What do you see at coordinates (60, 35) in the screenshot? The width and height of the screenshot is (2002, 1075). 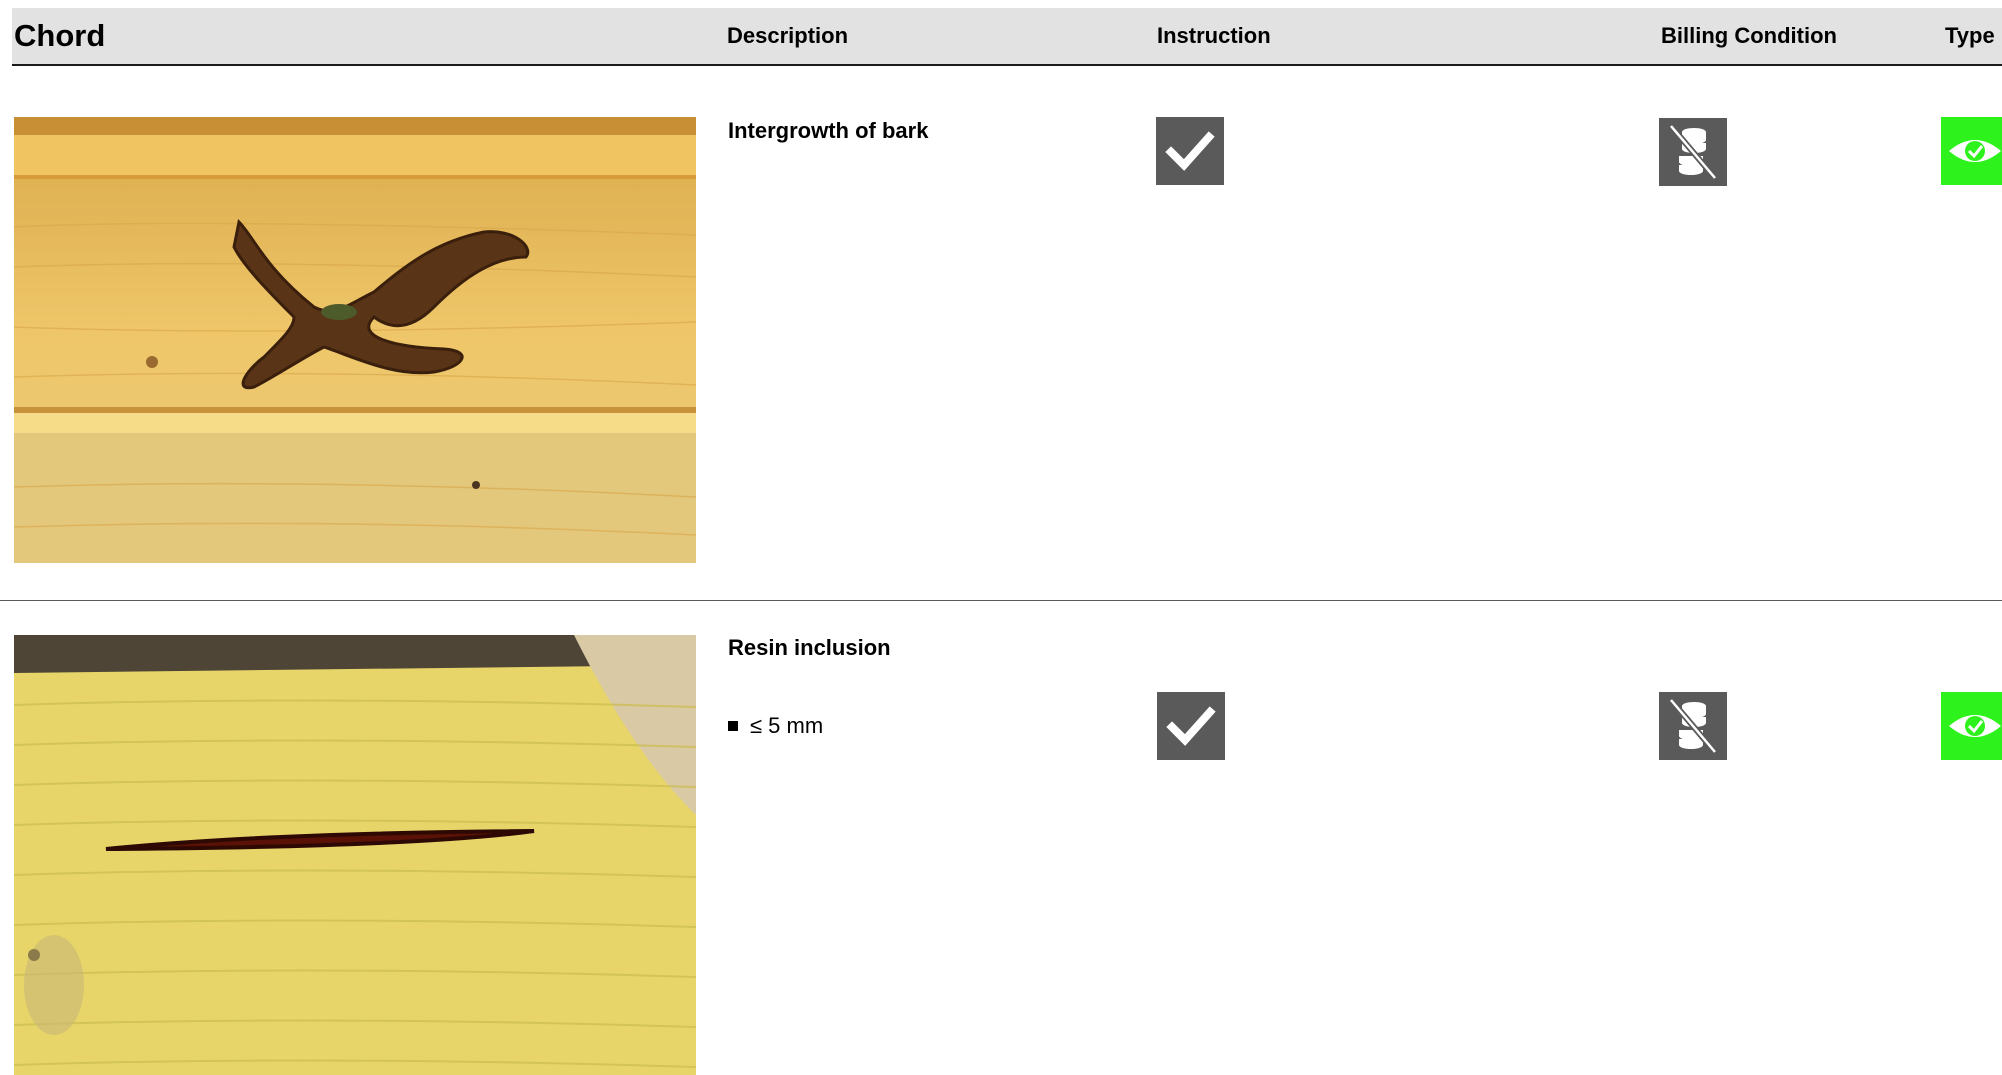 I see `header-chord: Chord` at bounding box center [60, 35].